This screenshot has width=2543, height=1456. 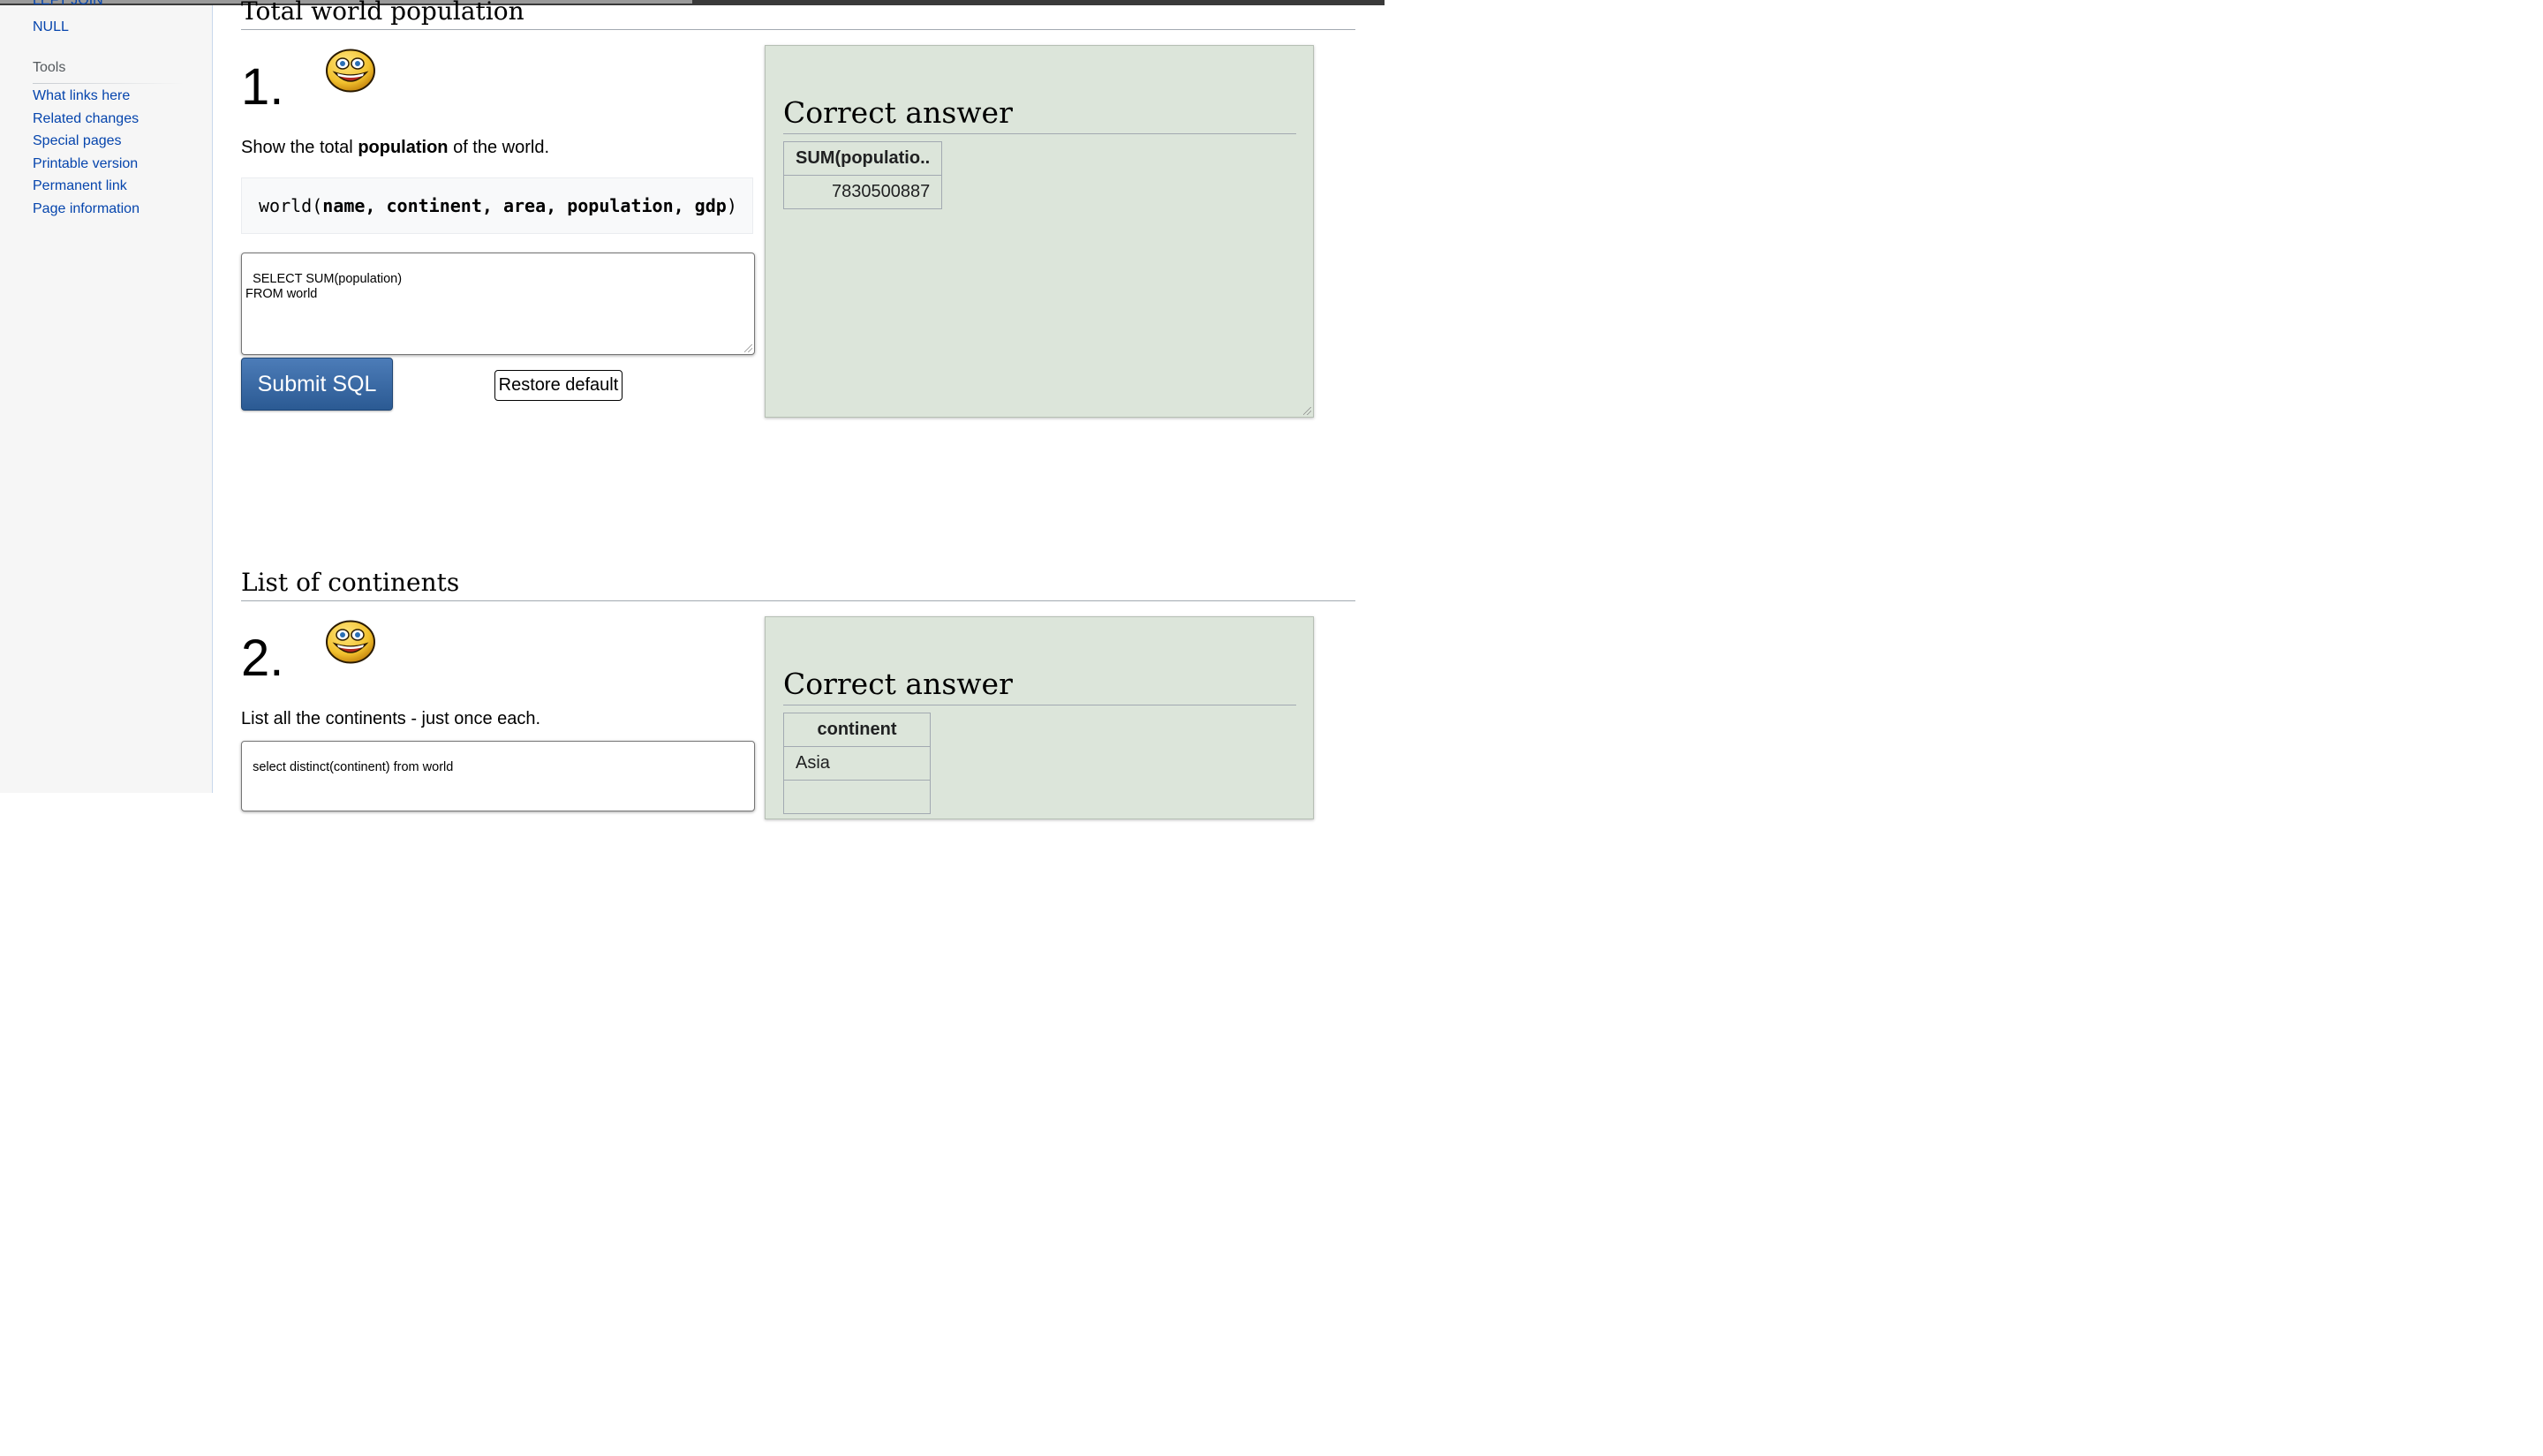 What do you see at coordinates (354, 767) in the screenshot?
I see `sql-text-q2: select distinct(continent) from world` at bounding box center [354, 767].